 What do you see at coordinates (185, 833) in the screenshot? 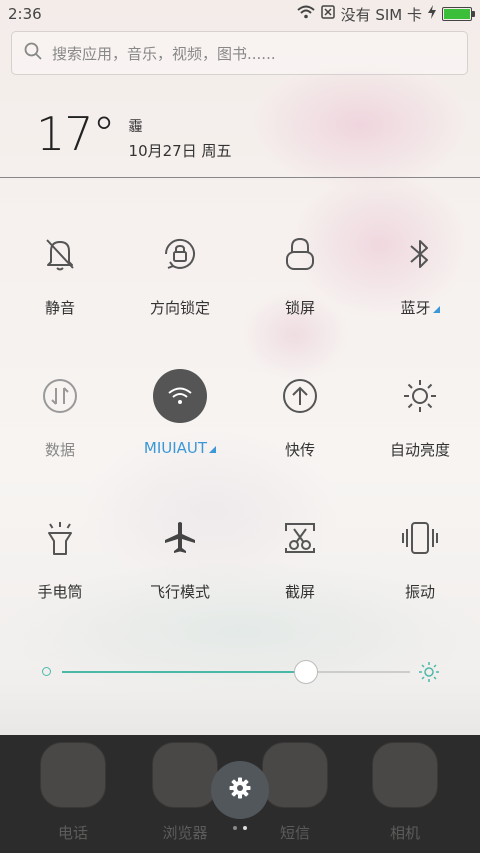
I see `app-label: 浏览器` at bounding box center [185, 833].